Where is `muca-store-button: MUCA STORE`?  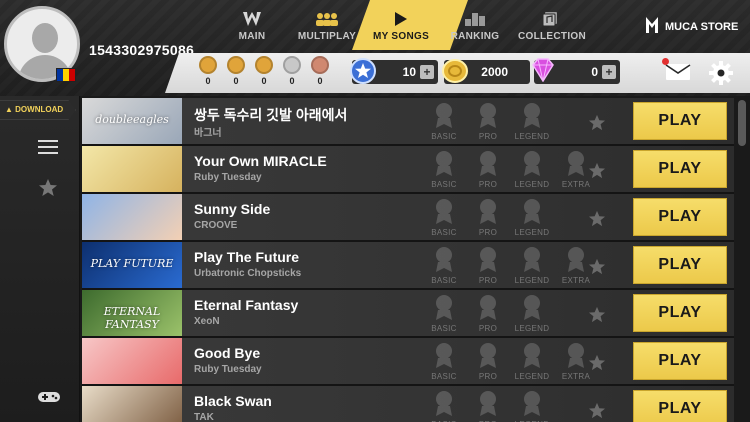
muca-store-button: MUCA STORE is located at coordinates (691, 26).